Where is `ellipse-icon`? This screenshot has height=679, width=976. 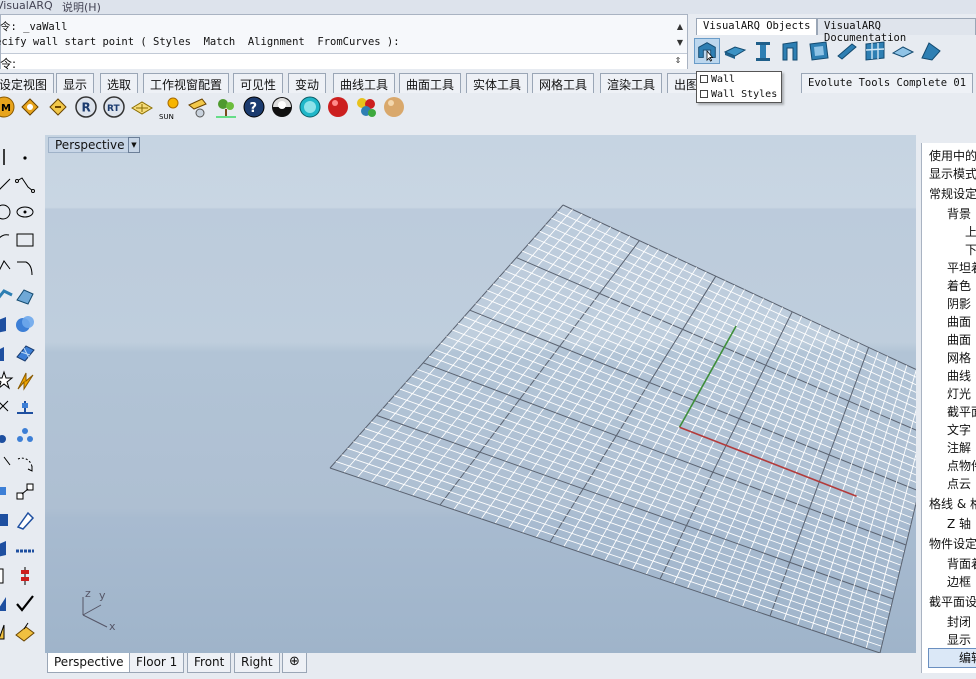
ellipse-icon is located at coordinates (25, 212).